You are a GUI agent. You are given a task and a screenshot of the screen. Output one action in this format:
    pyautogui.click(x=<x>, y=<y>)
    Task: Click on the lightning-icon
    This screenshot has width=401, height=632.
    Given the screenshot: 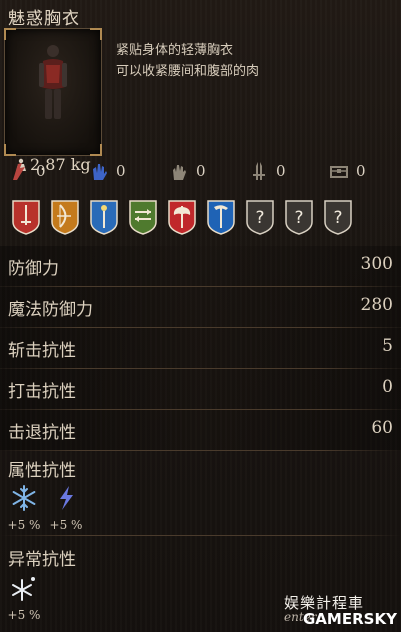 What is the action you would take?
    pyautogui.click(x=66, y=498)
    